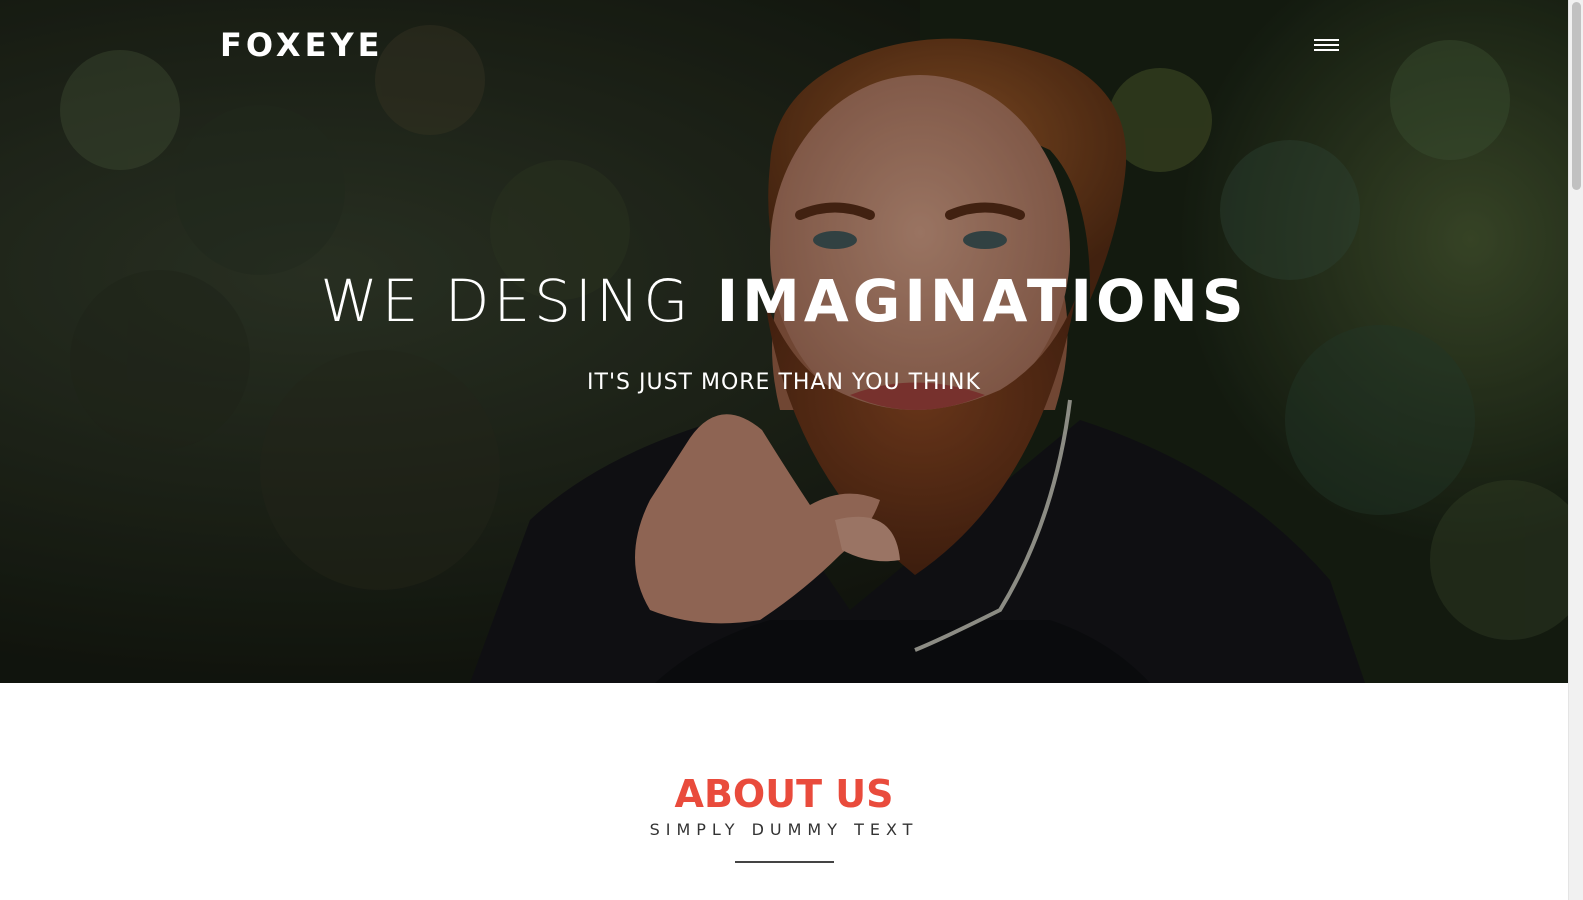  Describe the element at coordinates (506, 301) in the screenshot. I see `hero-title-light: WE DESING` at that location.